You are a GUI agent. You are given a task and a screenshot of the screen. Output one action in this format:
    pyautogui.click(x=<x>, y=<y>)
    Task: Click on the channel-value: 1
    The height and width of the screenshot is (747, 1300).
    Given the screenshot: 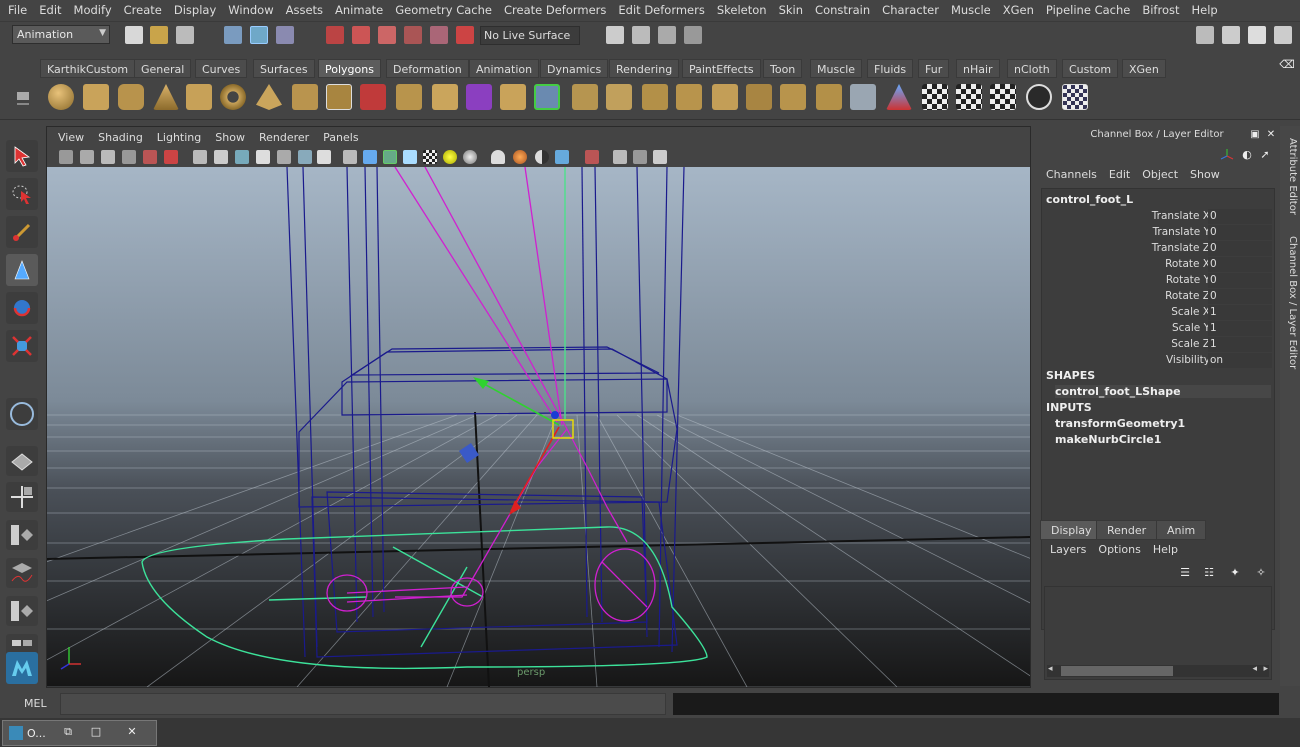 What is the action you would take?
    pyautogui.click(x=1240, y=312)
    